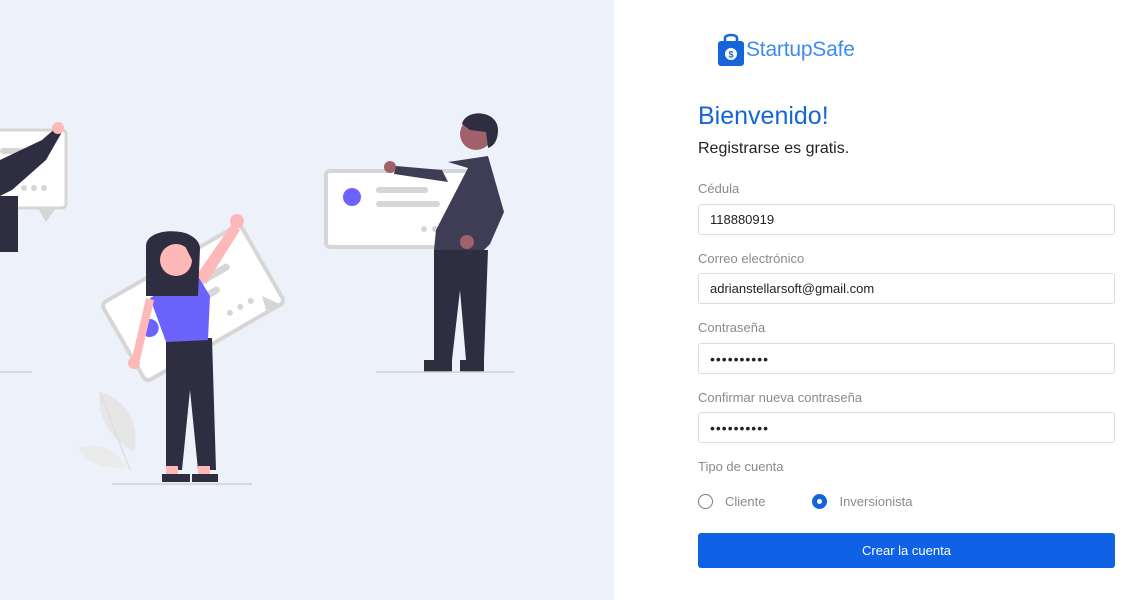 Image resolution: width=1138 pixels, height=600 pixels. What do you see at coordinates (906, 550) in the screenshot?
I see `create-account-button: Crear la cuenta` at bounding box center [906, 550].